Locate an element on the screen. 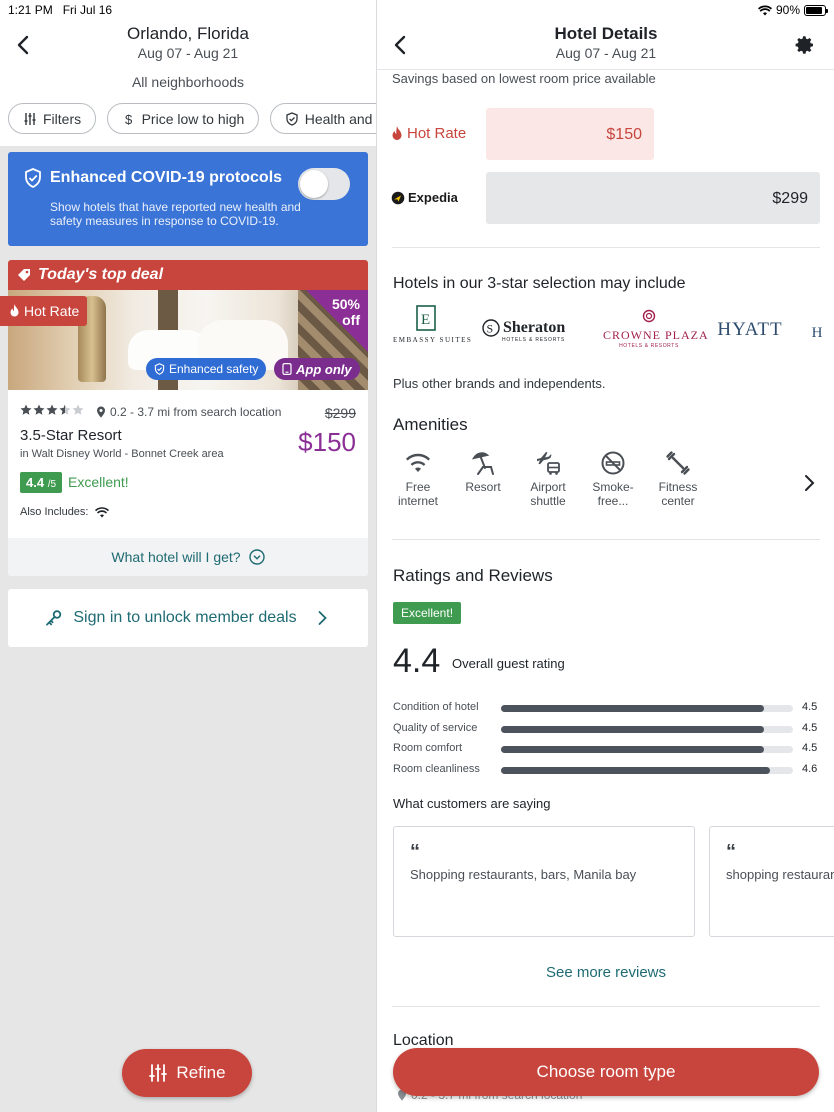 The image size is (834, 1112). embassy-e-icon: E is located at coordinates (426, 318).